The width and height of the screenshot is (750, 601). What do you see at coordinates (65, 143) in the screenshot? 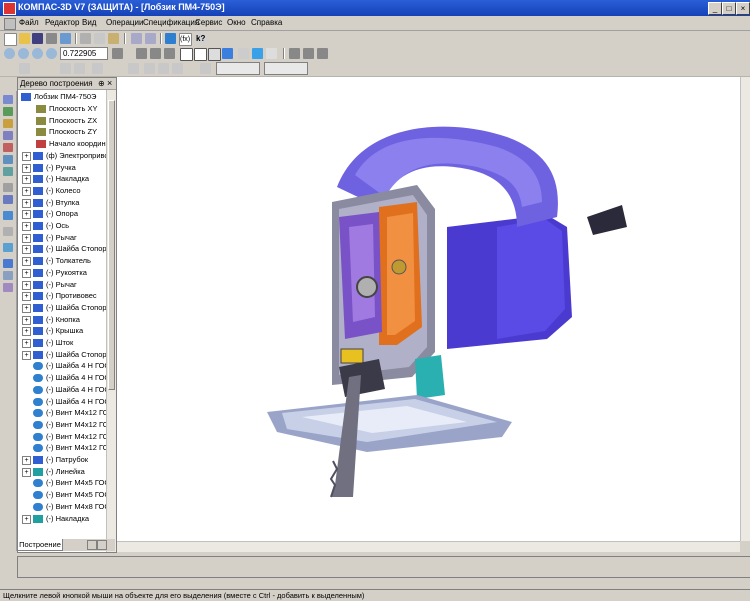
I see `tree-item: Начало координат` at bounding box center [65, 143].